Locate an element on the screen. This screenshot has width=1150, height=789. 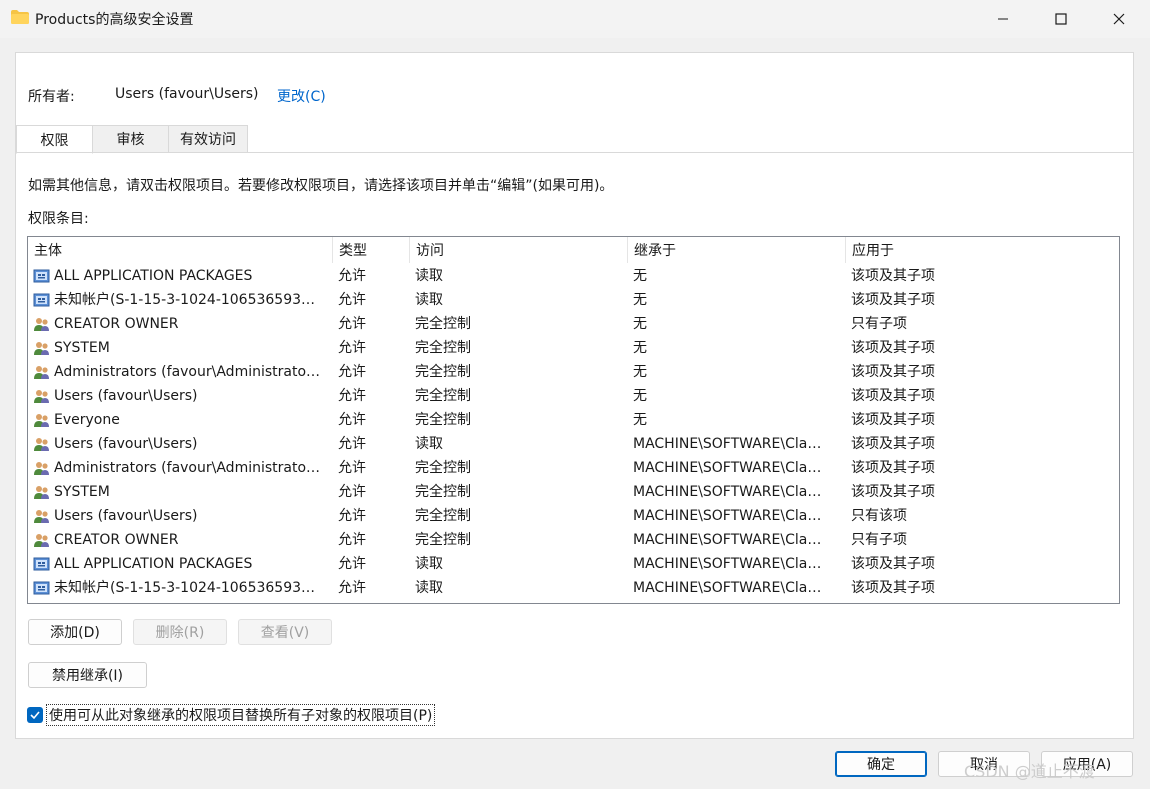
table-row: CREATOR OWNER 允许 完全控制 无 只有子项 is located at coordinates (573, 324).